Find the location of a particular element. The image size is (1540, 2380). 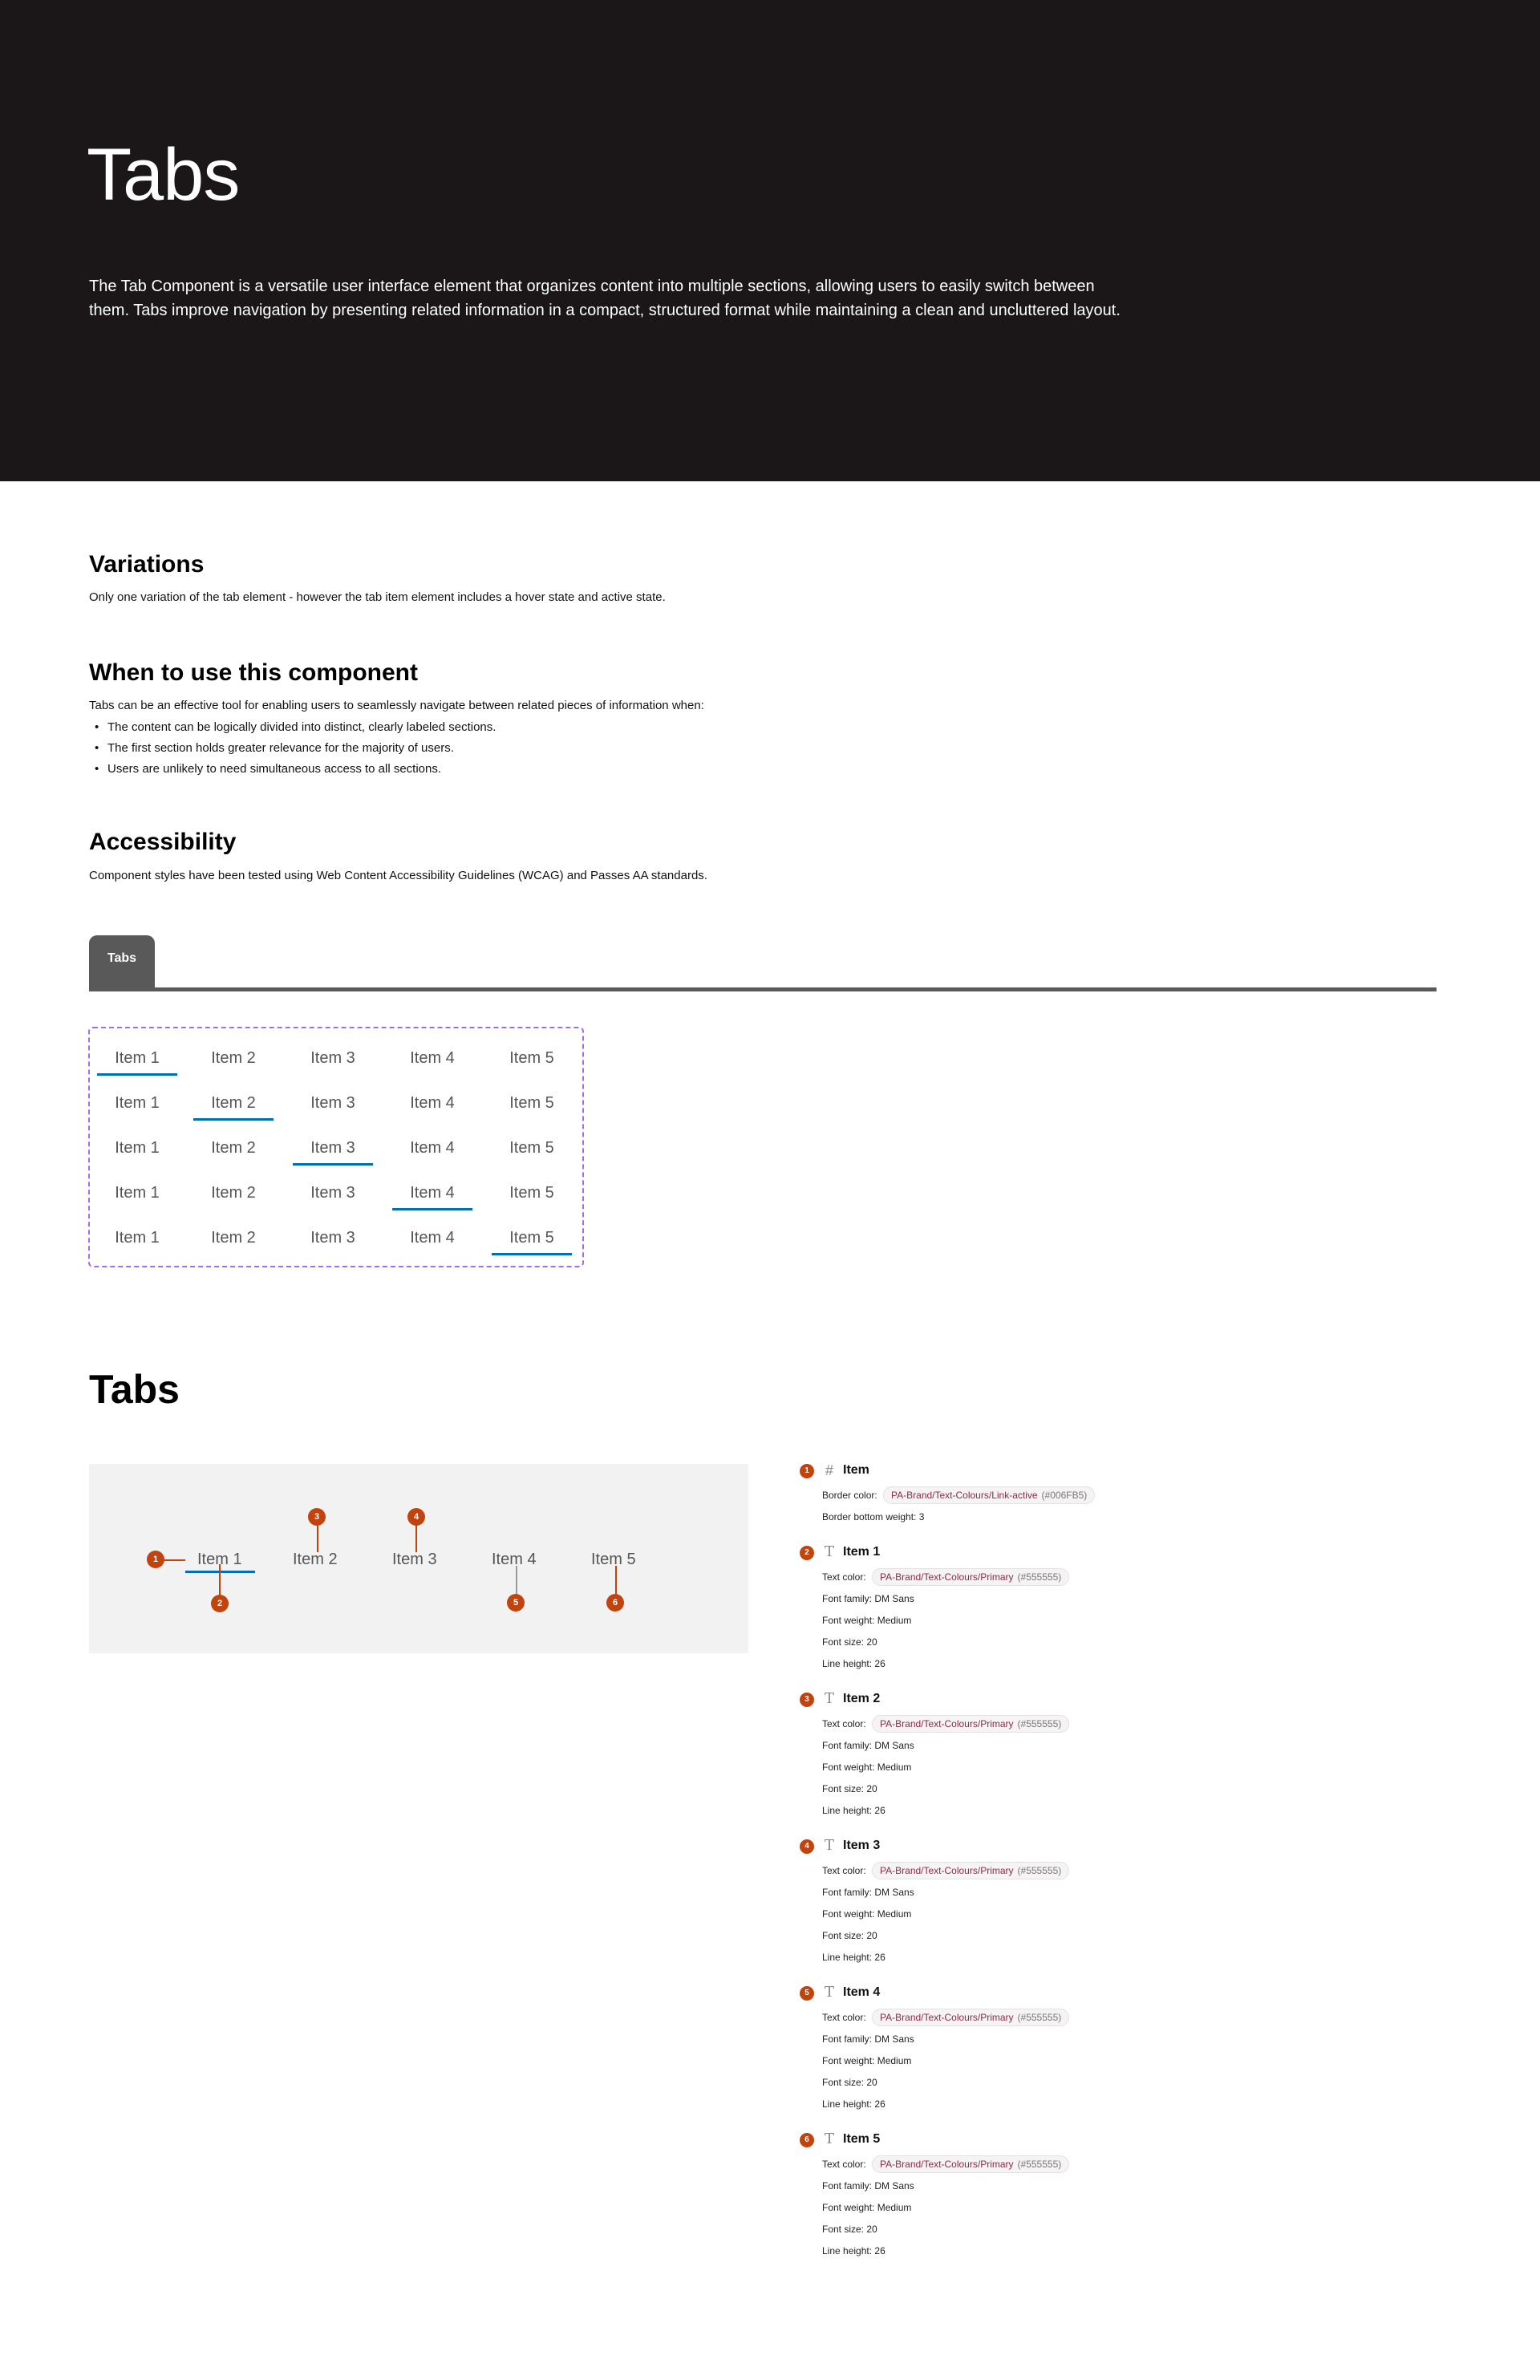

spec-property: Border bottom weight: 3 is located at coordinates (958, 1517).